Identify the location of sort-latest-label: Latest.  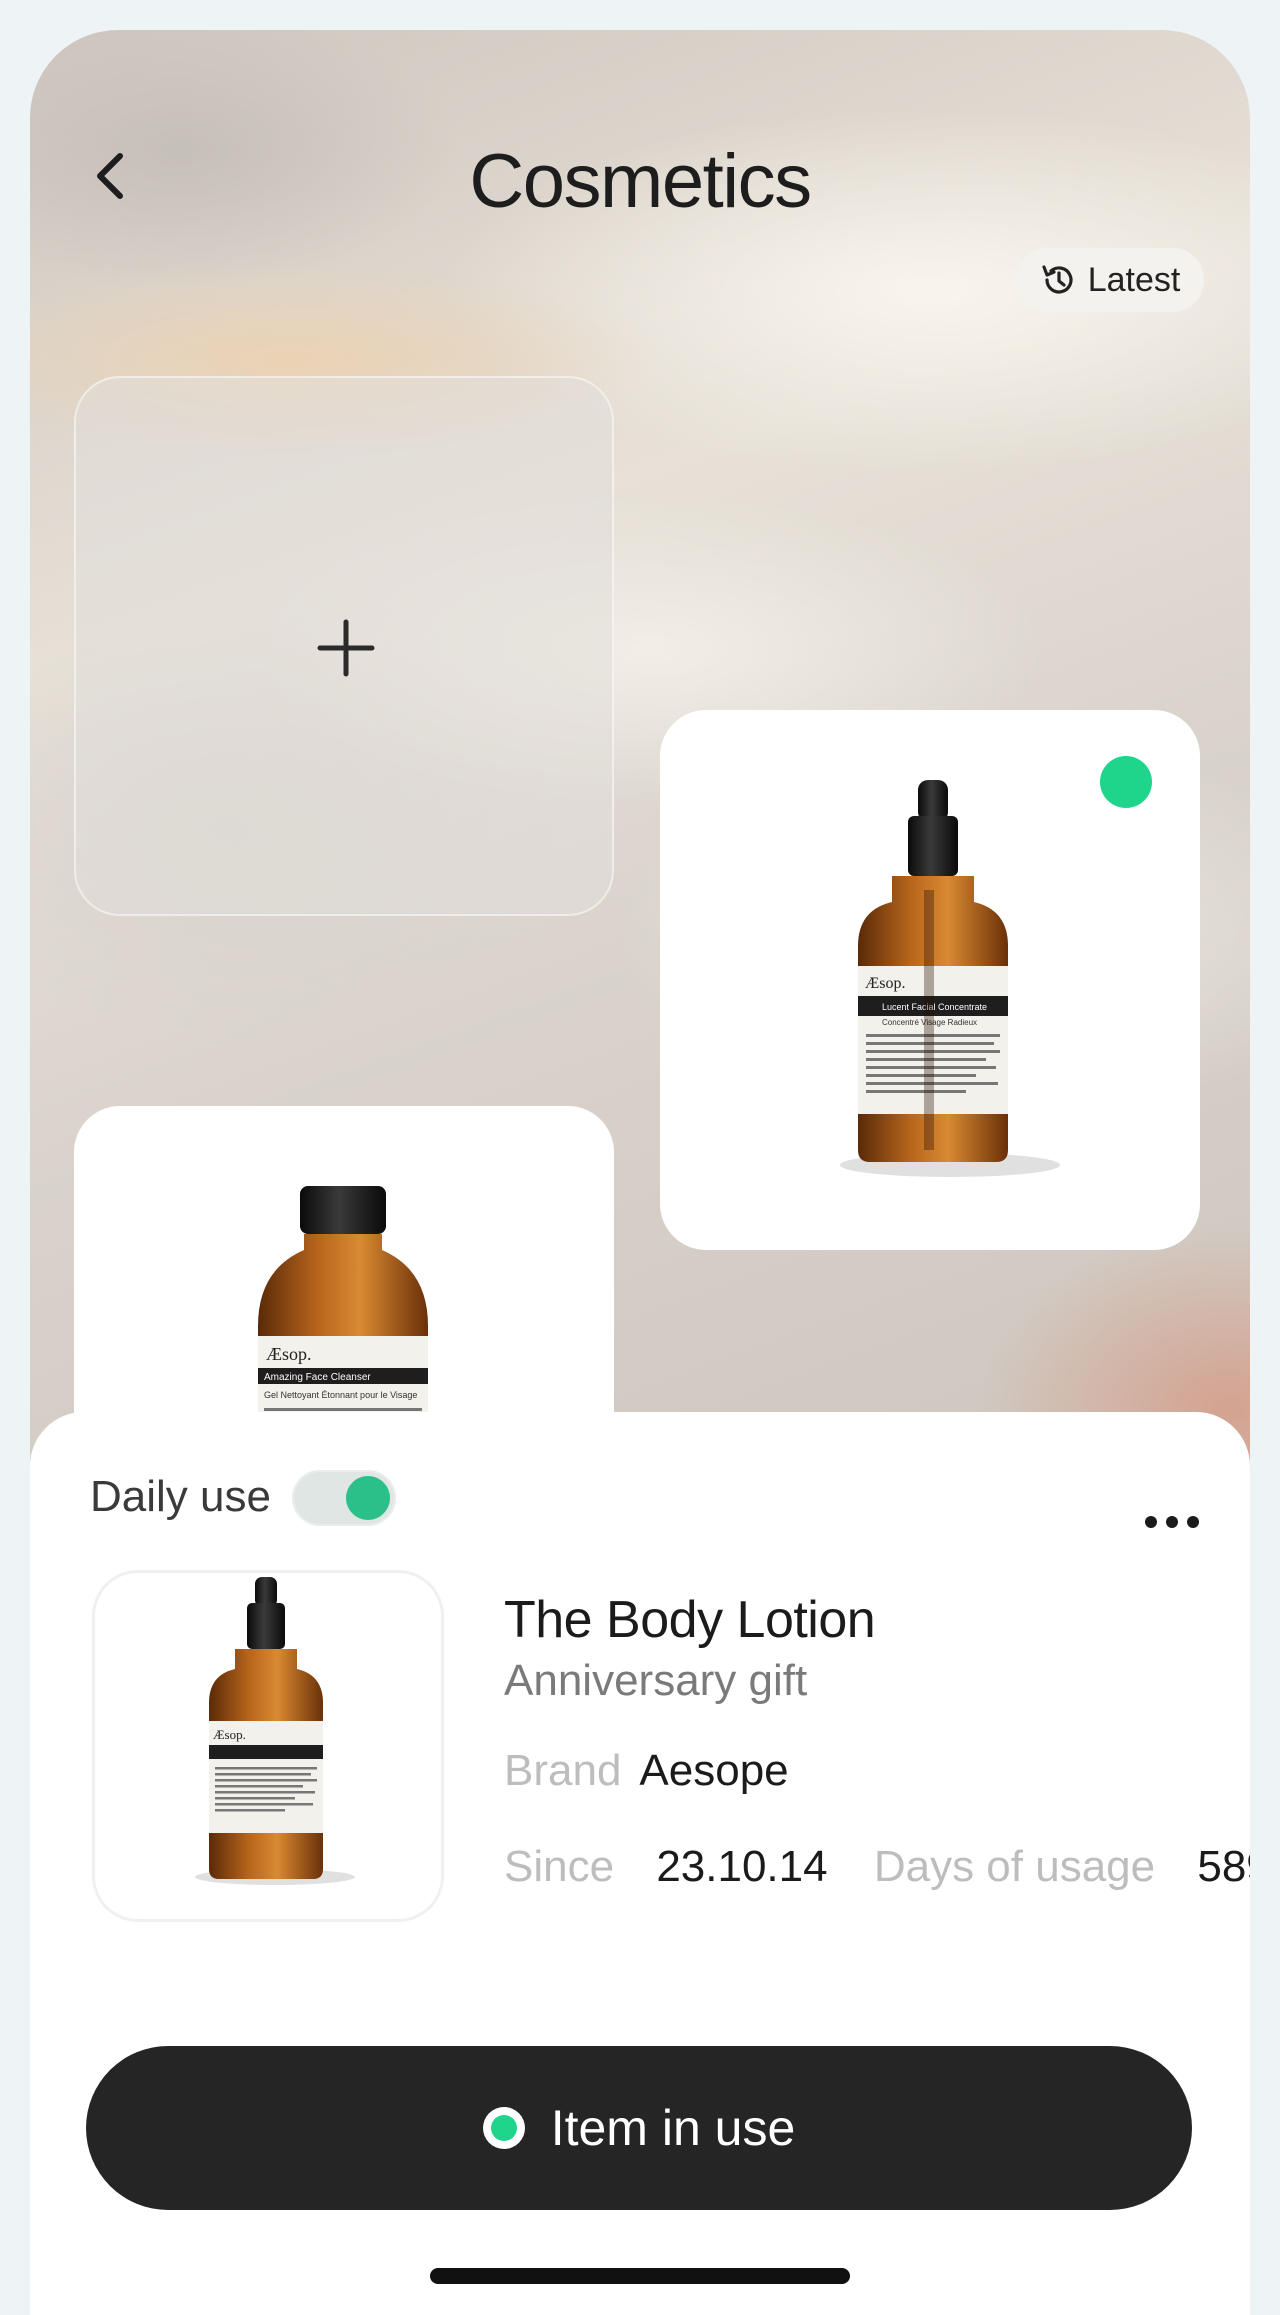
(1134, 279).